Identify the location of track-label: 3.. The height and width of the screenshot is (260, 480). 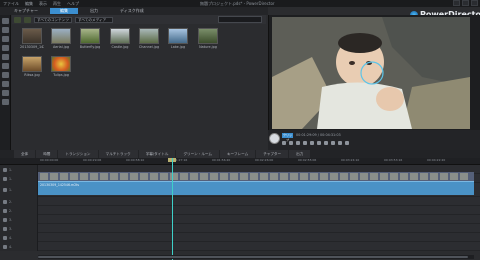
(11, 219).